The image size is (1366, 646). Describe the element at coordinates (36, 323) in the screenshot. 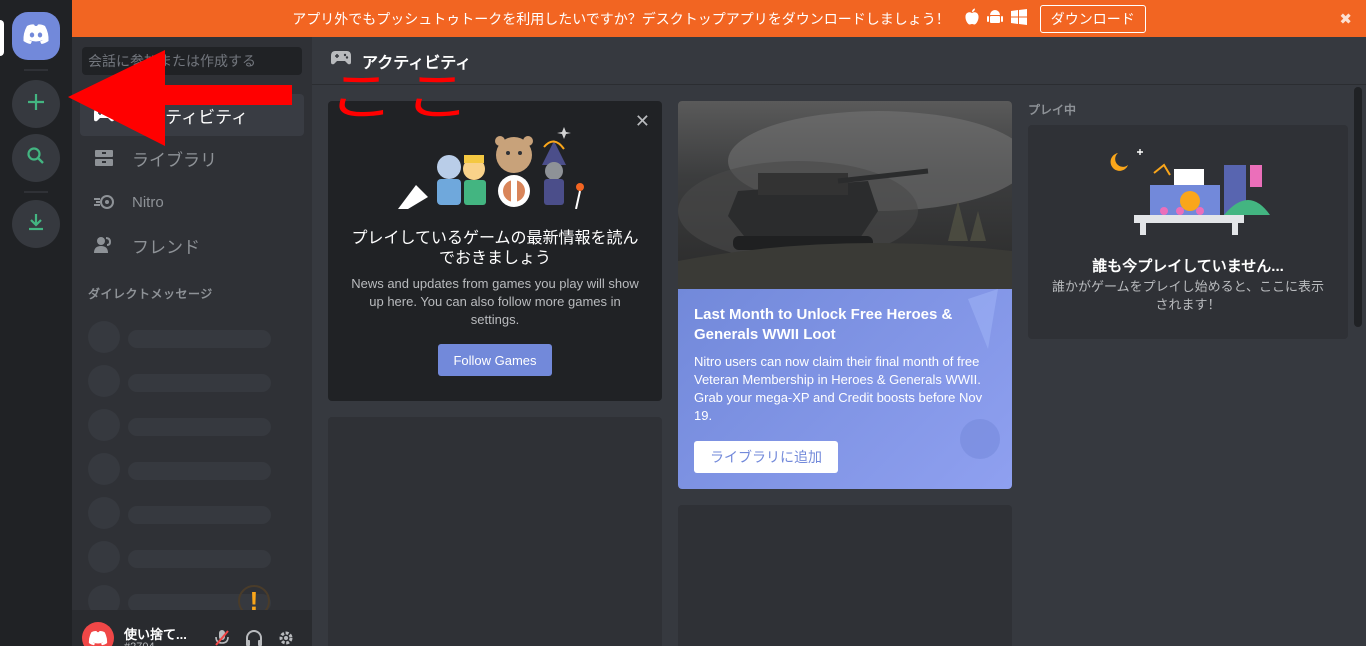

I see `server-rail` at that location.